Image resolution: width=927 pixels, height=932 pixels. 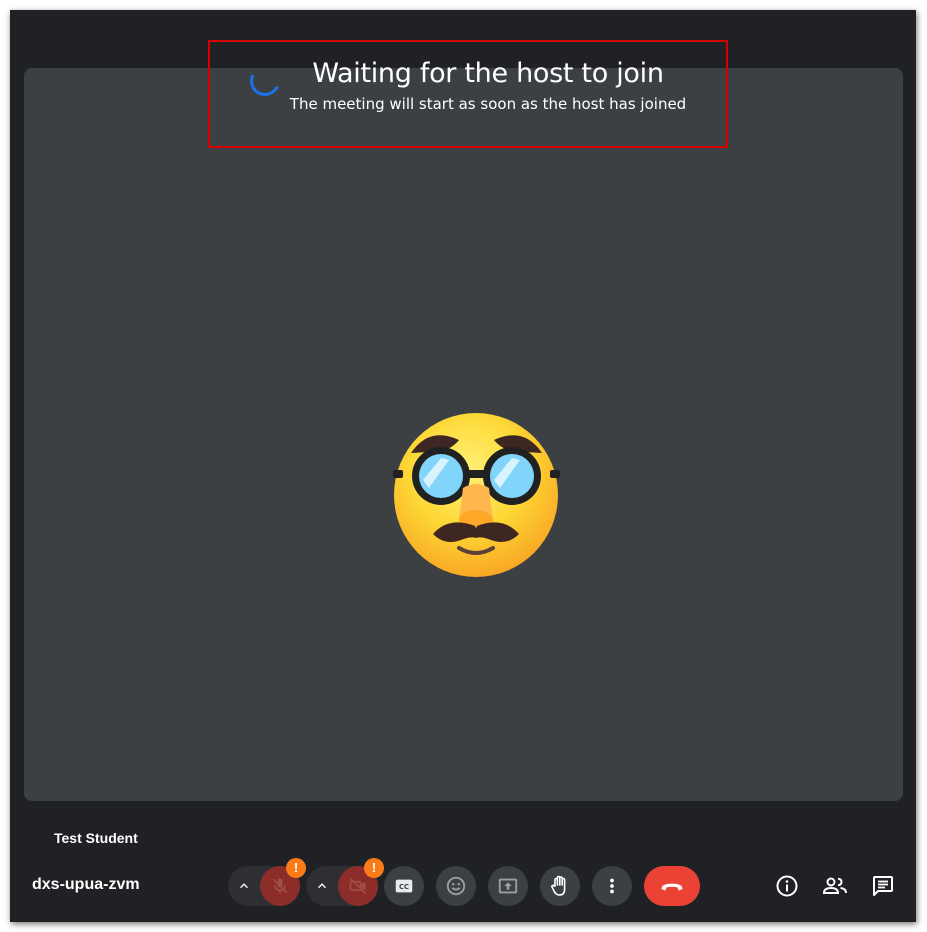 I want to click on reactions-button, so click(x=456, y=886).